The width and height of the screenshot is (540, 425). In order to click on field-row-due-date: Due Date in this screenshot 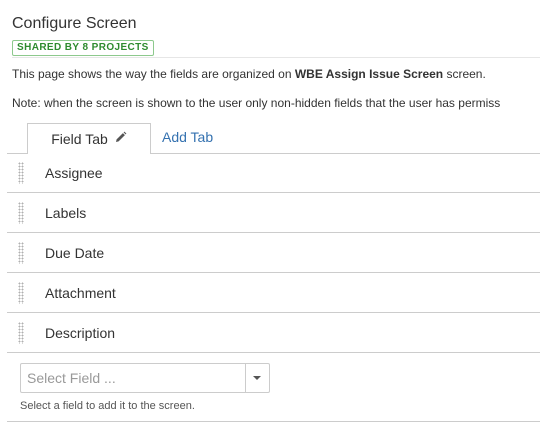, I will do `click(273, 253)`.